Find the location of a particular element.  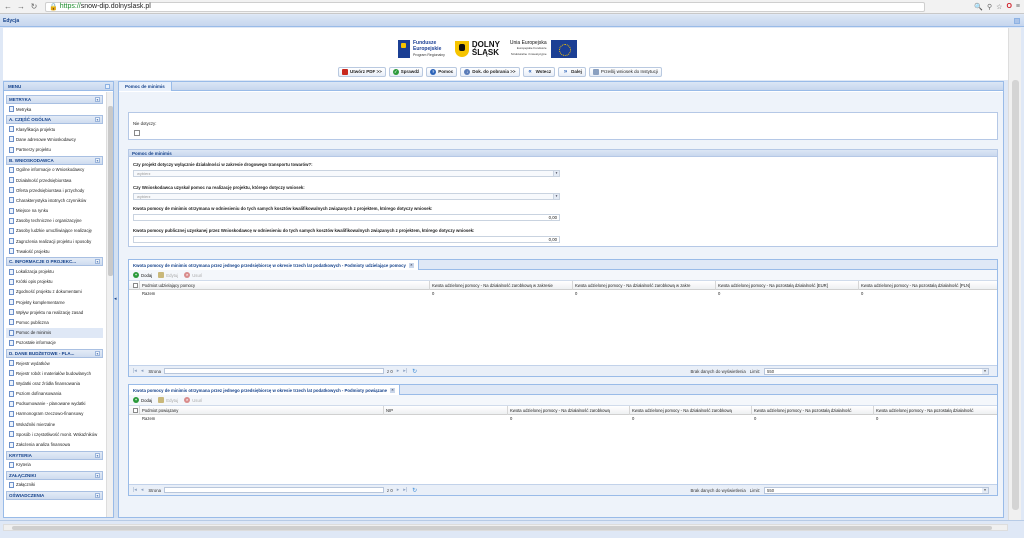

sidebar-item: Pozostałe informacje is located at coordinates (54, 343).